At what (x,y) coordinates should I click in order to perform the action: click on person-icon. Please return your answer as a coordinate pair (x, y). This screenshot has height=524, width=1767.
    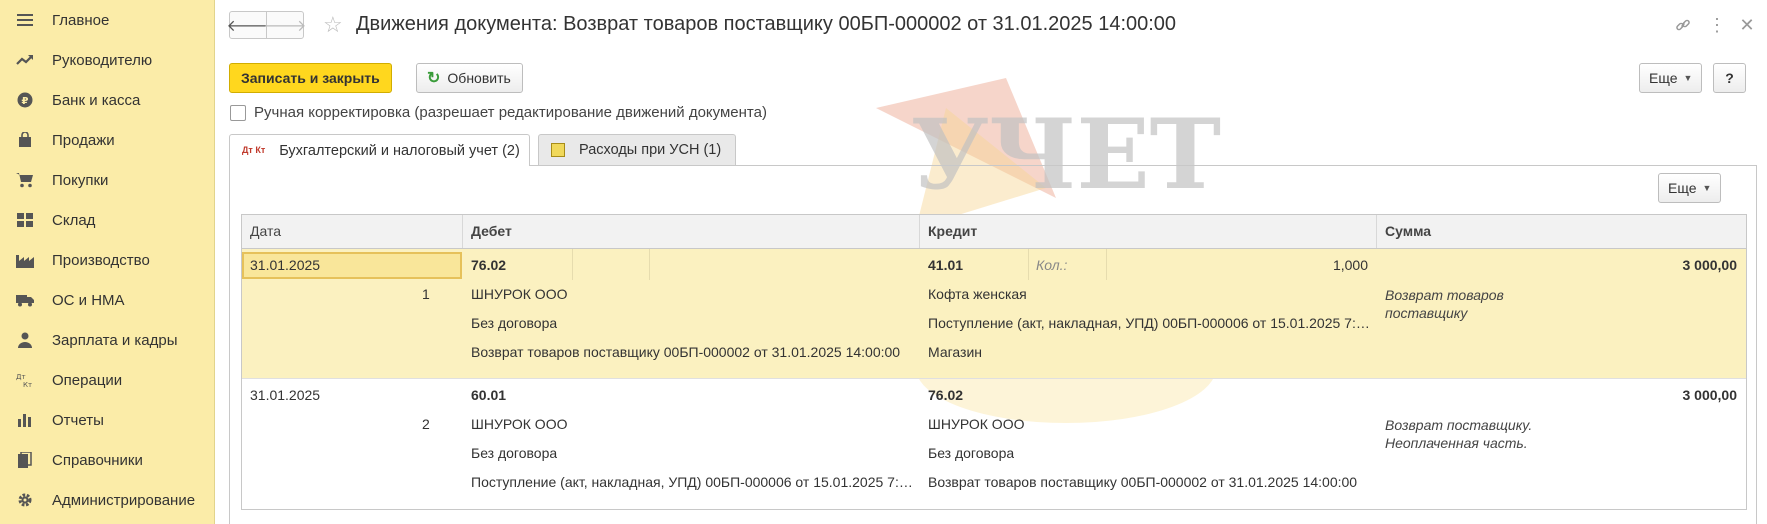
    Looking at the image, I should click on (25, 340).